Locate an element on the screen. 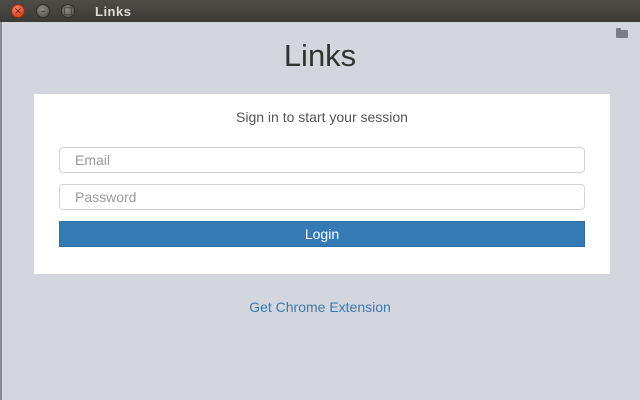 This screenshot has width=640, height=400. window-left-border is located at coordinates (1, 211).